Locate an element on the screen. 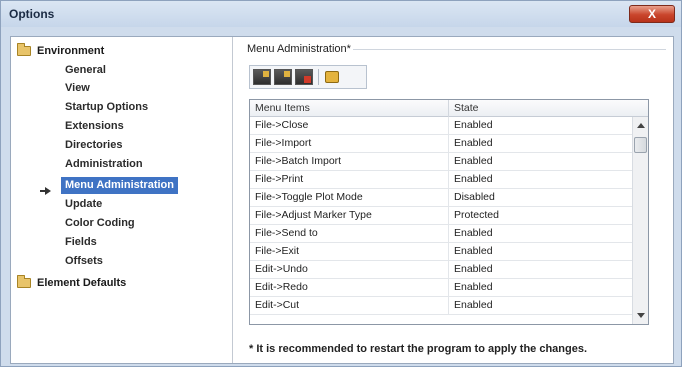 The image size is (682, 367). tree-item-offsets: Offsets is located at coordinates (84, 261).